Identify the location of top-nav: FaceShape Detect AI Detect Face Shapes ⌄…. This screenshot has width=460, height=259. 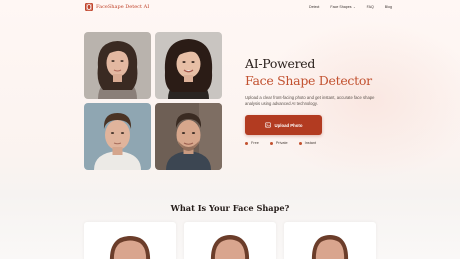
(230, 7).